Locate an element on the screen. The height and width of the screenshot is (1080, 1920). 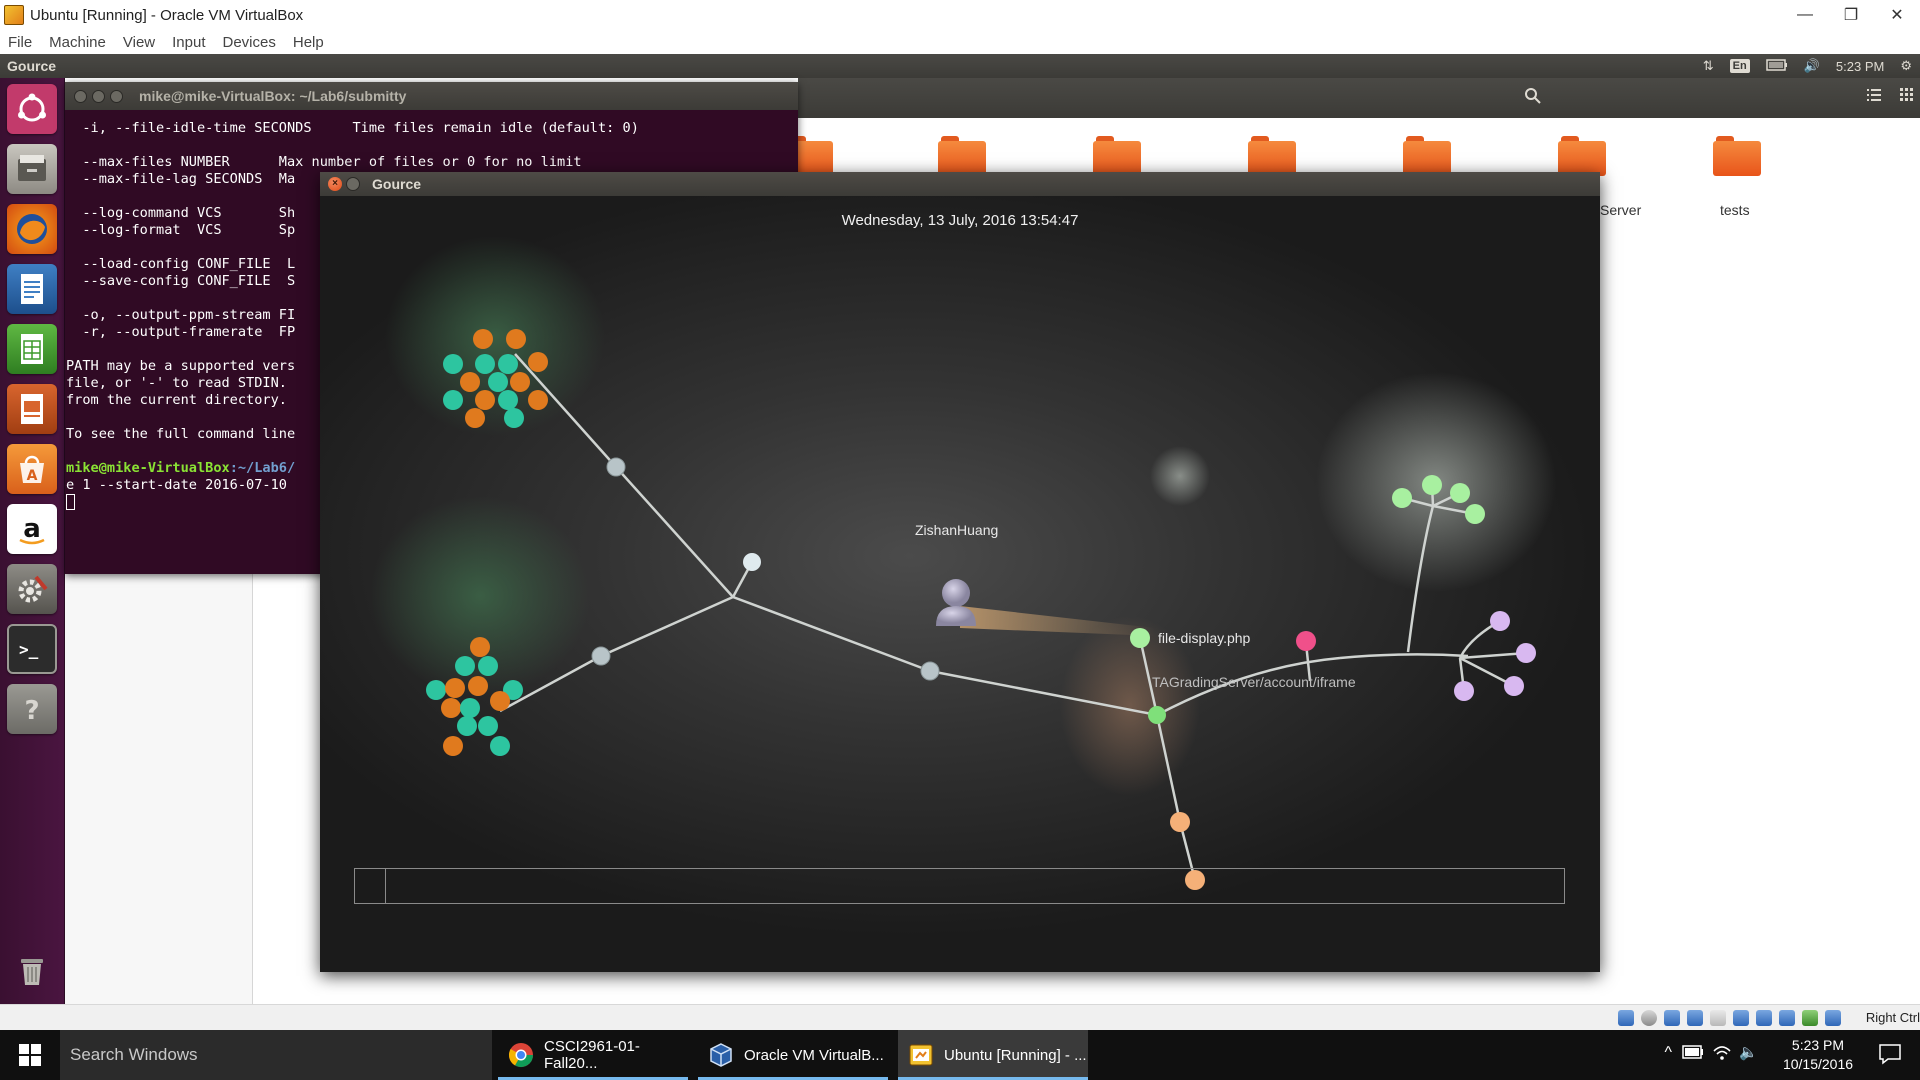
node-glow is located at coordinates (1180, 476).